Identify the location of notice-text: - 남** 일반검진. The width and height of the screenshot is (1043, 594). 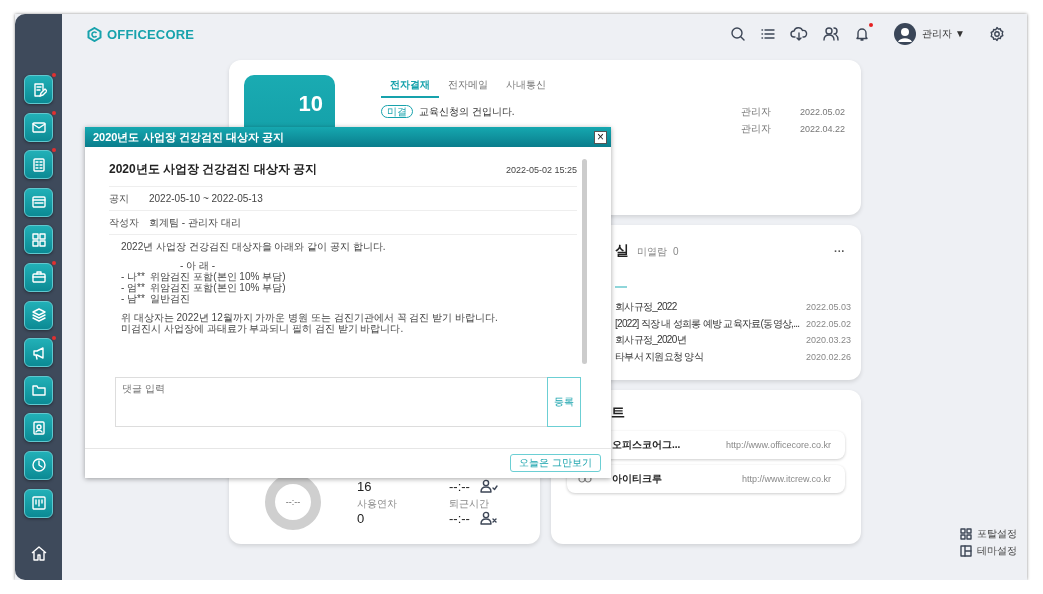
(156, 298).